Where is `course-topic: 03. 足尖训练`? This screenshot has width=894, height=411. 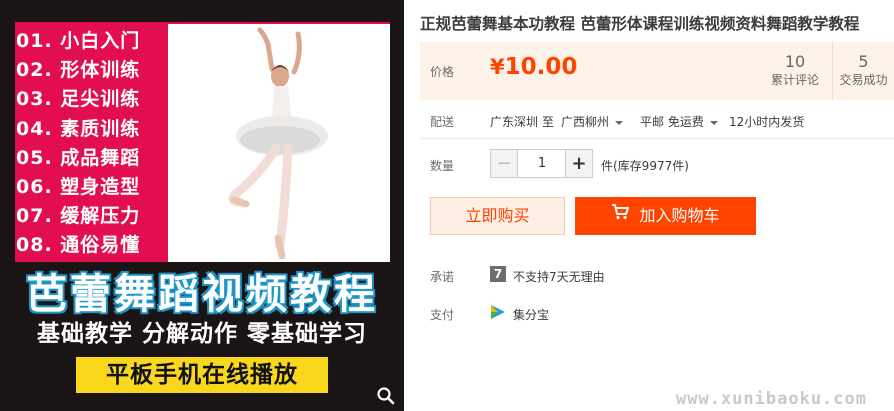
course-topic: 03. 足尖训练 is located at coordinates (78, 99).